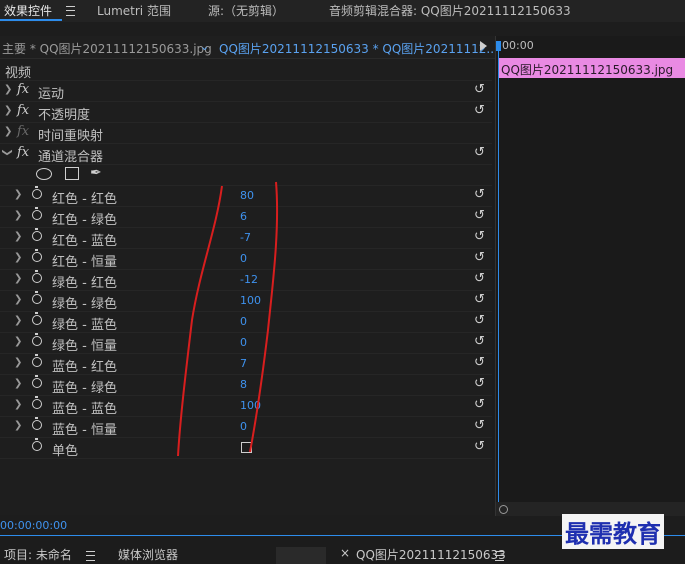 The width and height of the screenshot is (685, 564). What do you see at coordinates (107, 48) in the screenshot?
I see `master-clip-label: 主要 * QQ图片20211112150633.jpg` at bounding box center [107, 48].